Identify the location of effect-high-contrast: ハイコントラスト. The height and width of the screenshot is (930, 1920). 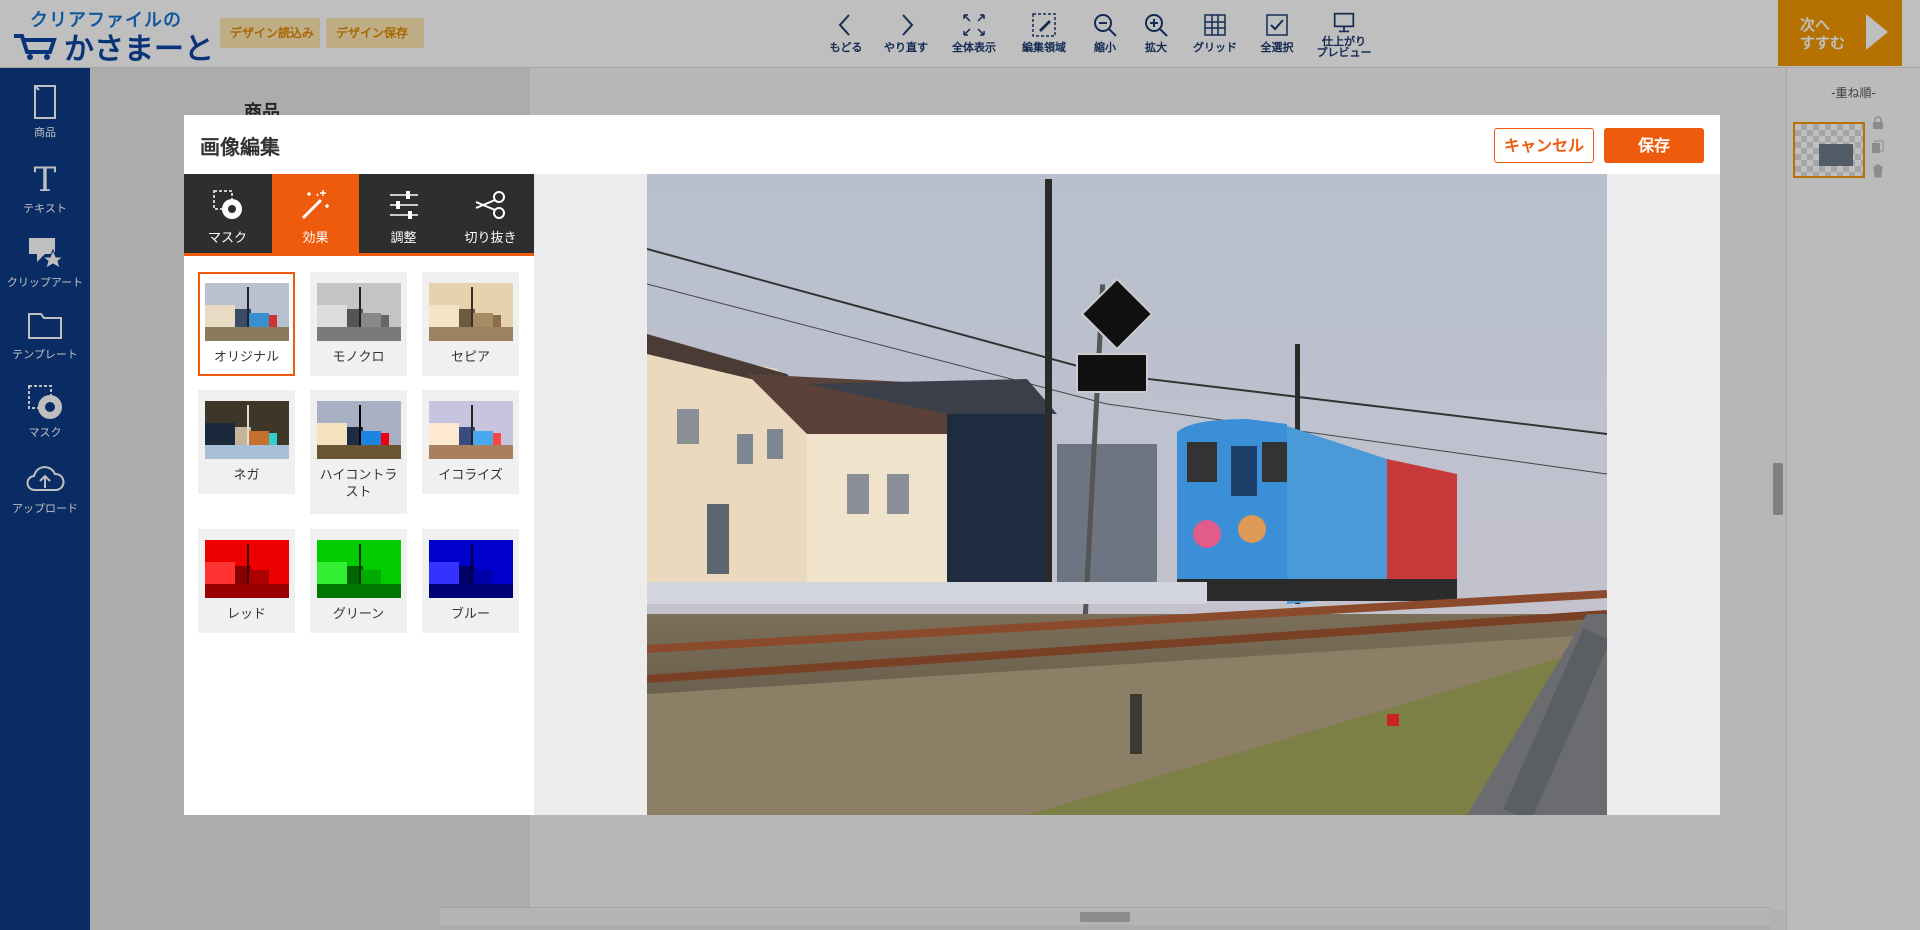
(358, 452).